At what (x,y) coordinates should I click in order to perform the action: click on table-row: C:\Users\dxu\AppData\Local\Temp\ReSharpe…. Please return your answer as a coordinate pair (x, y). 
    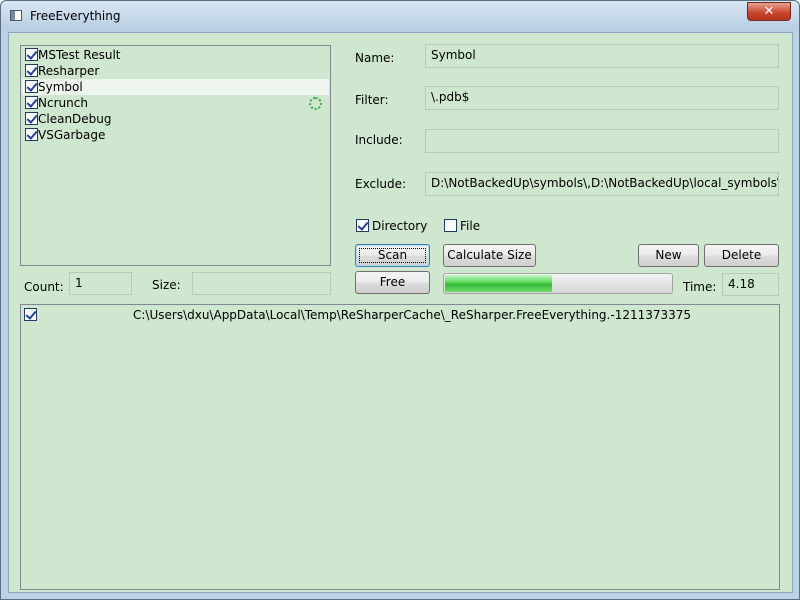
    Looking at the image, I should click on (400, 314).